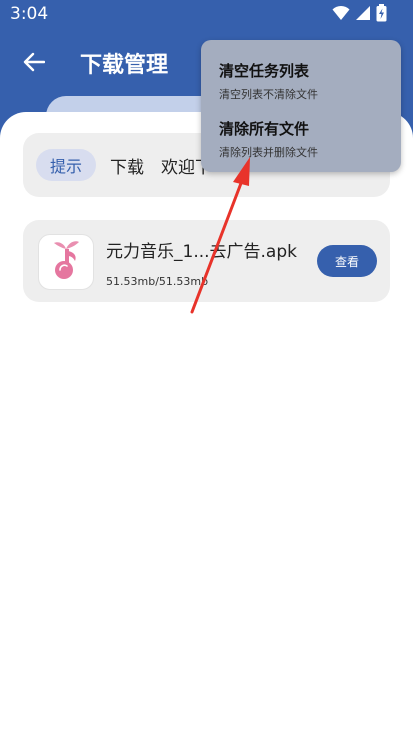 This screenshot has width=413, height=752. I want to click on notice-text: 下载 欢迎下, so click(161, 168).